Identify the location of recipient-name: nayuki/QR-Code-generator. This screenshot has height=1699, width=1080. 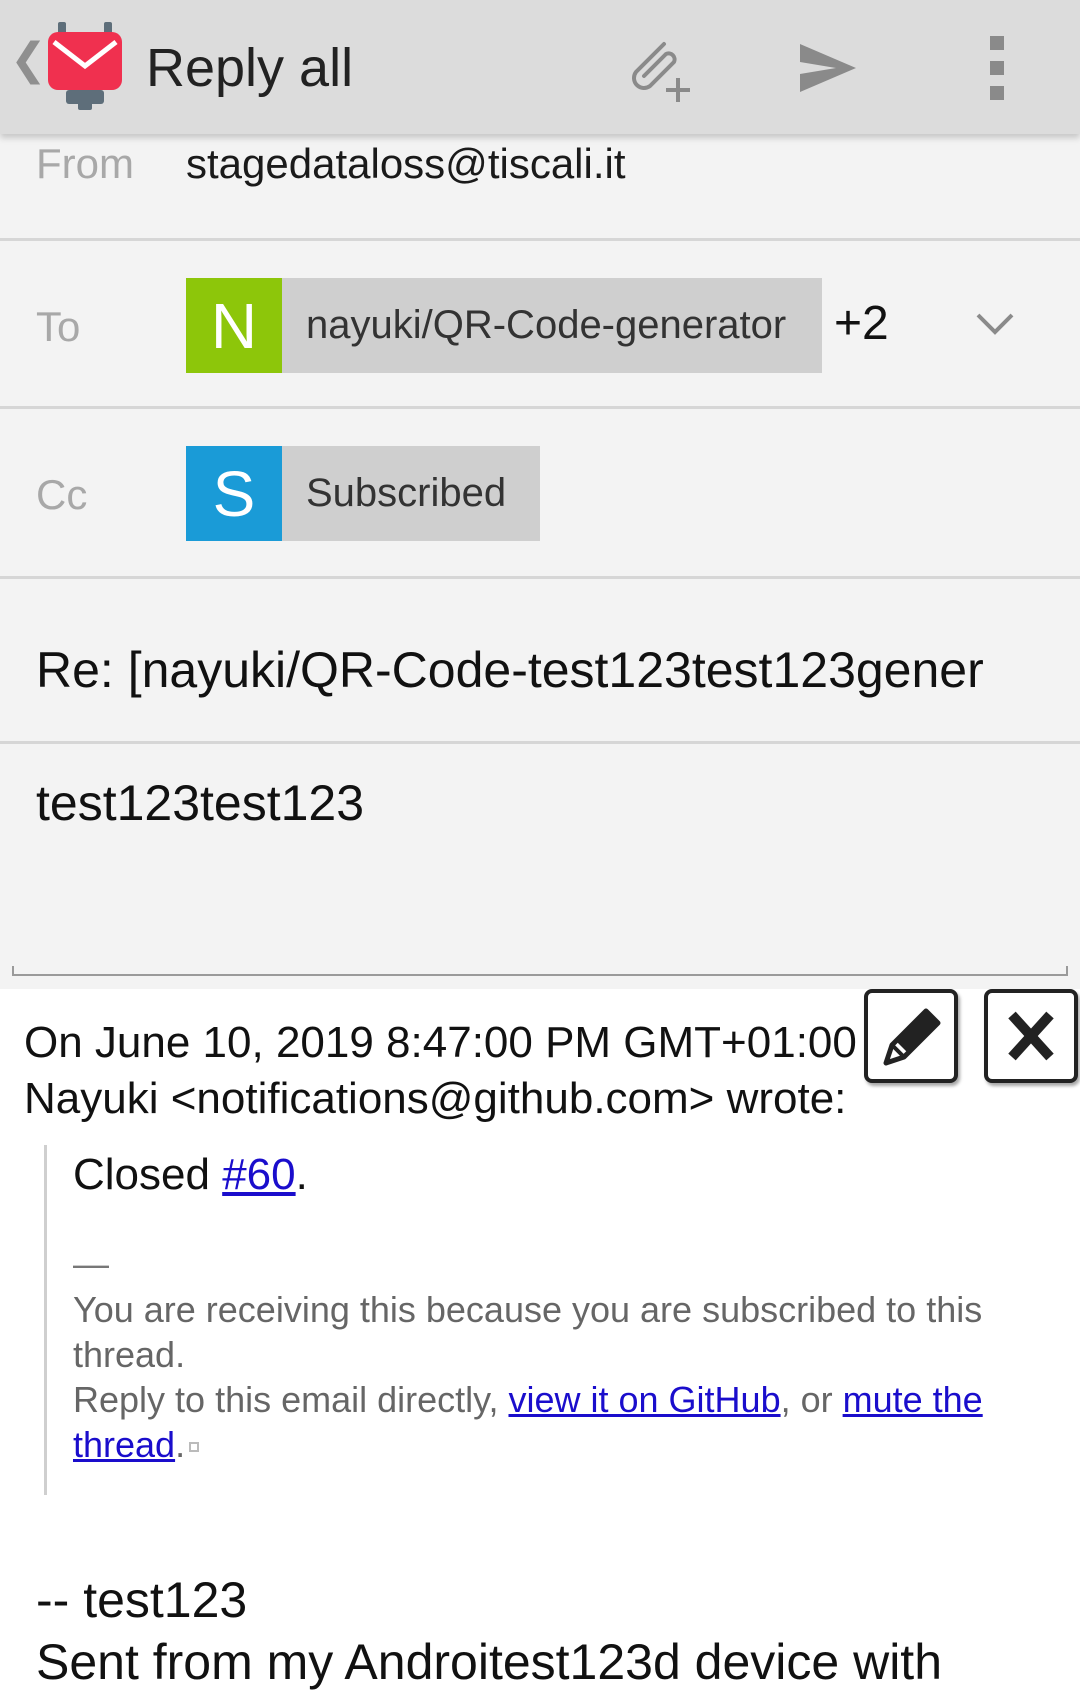
(546, 325).